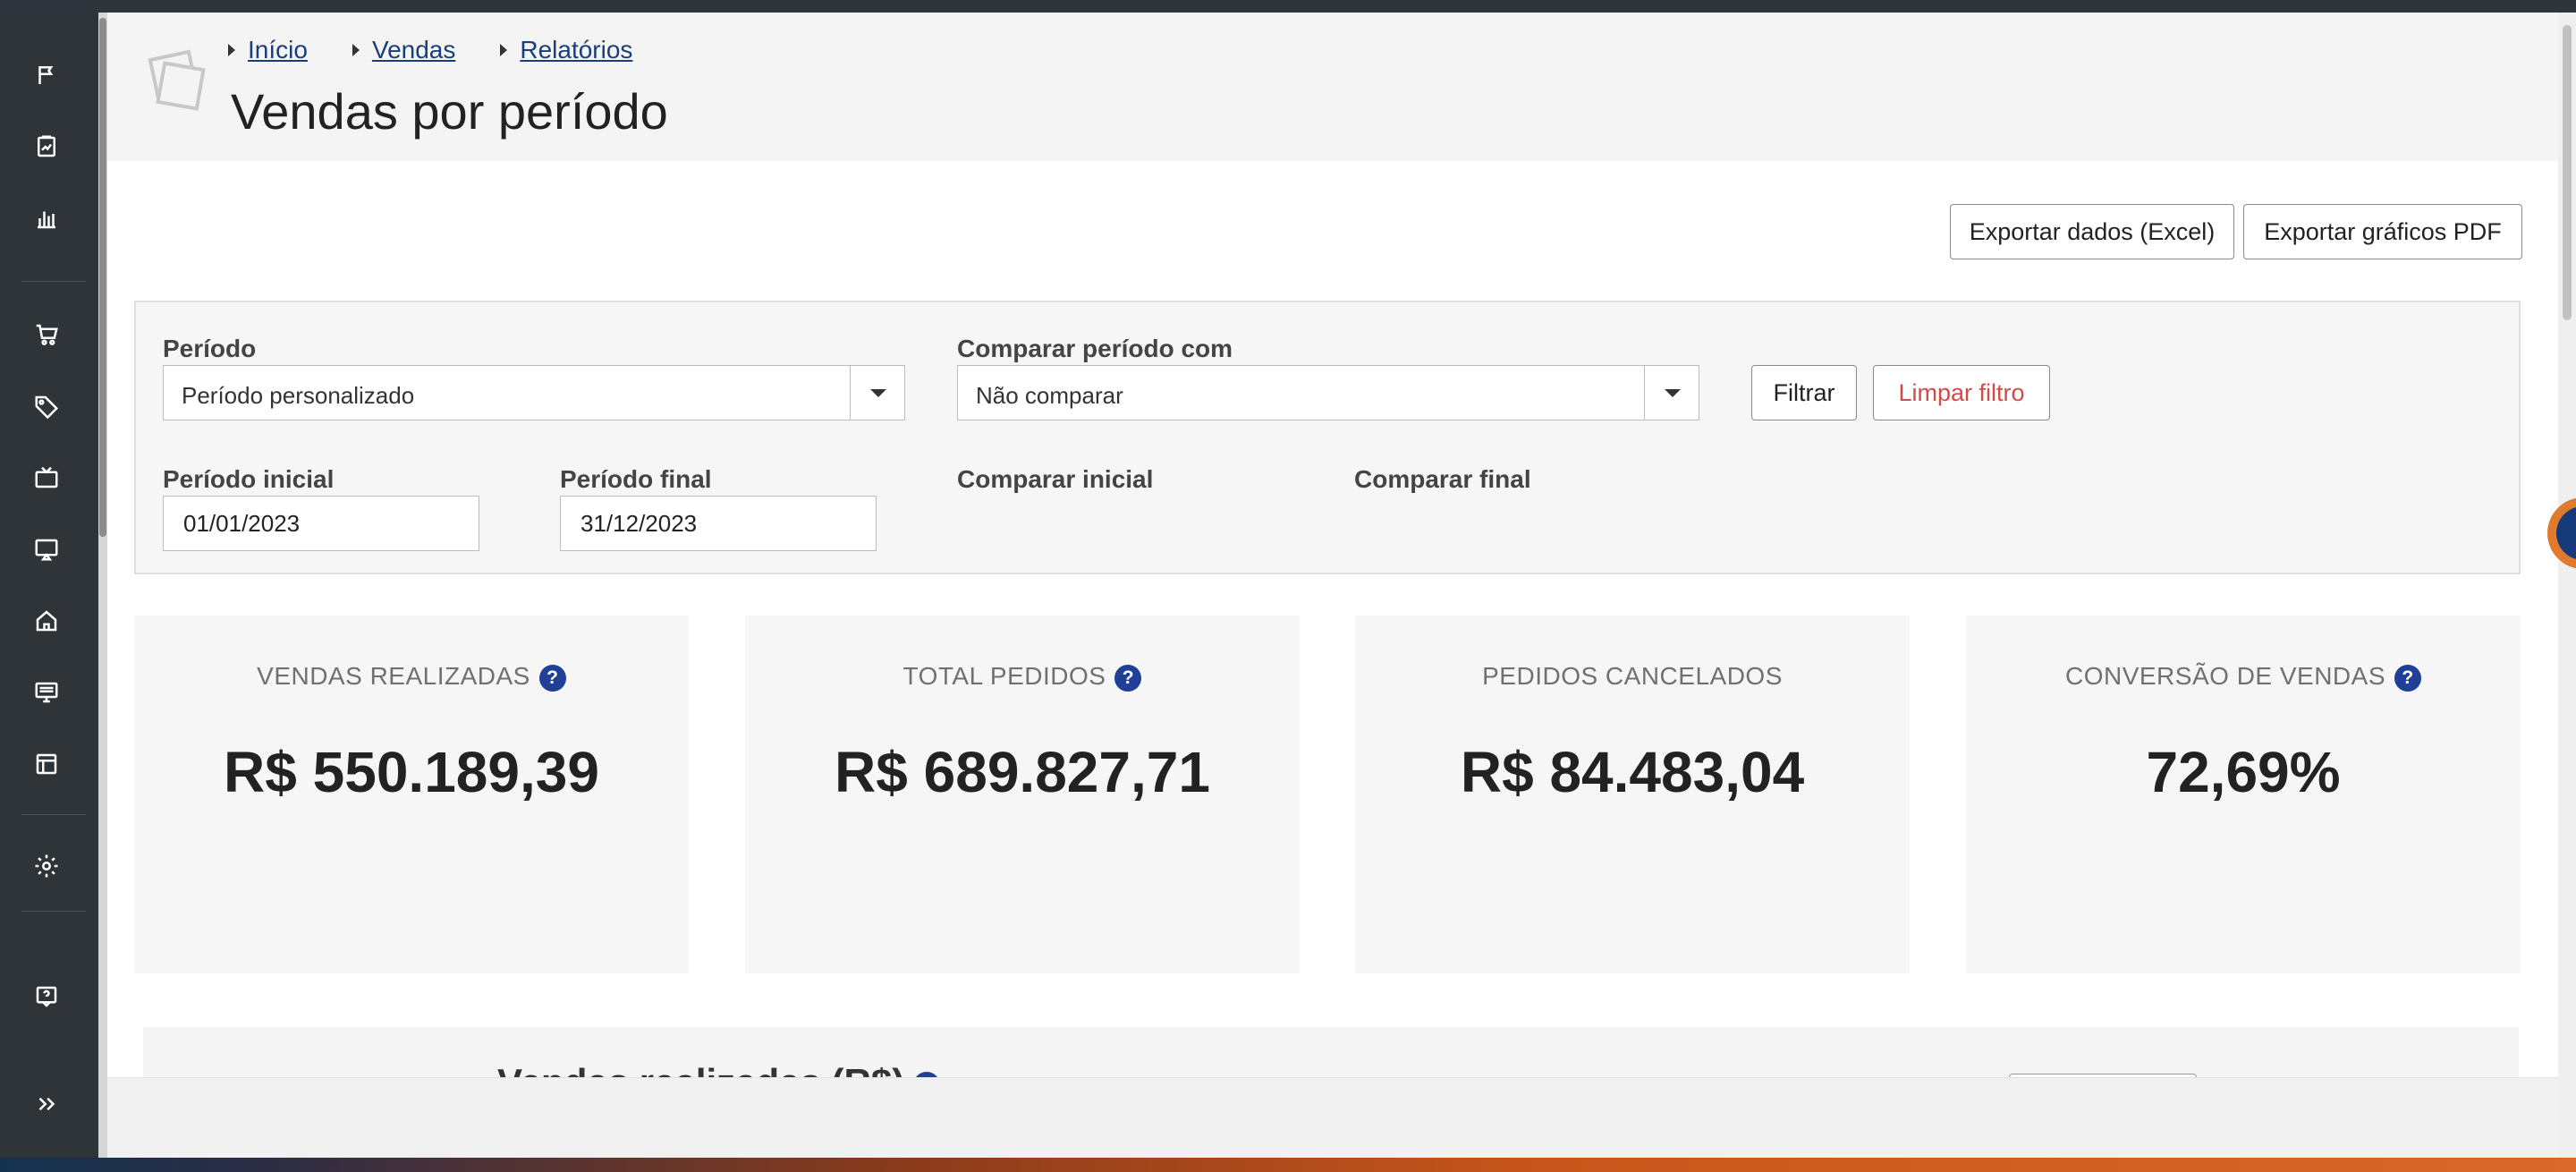  I want to click on screen-cast-icon, so click(46, 549).